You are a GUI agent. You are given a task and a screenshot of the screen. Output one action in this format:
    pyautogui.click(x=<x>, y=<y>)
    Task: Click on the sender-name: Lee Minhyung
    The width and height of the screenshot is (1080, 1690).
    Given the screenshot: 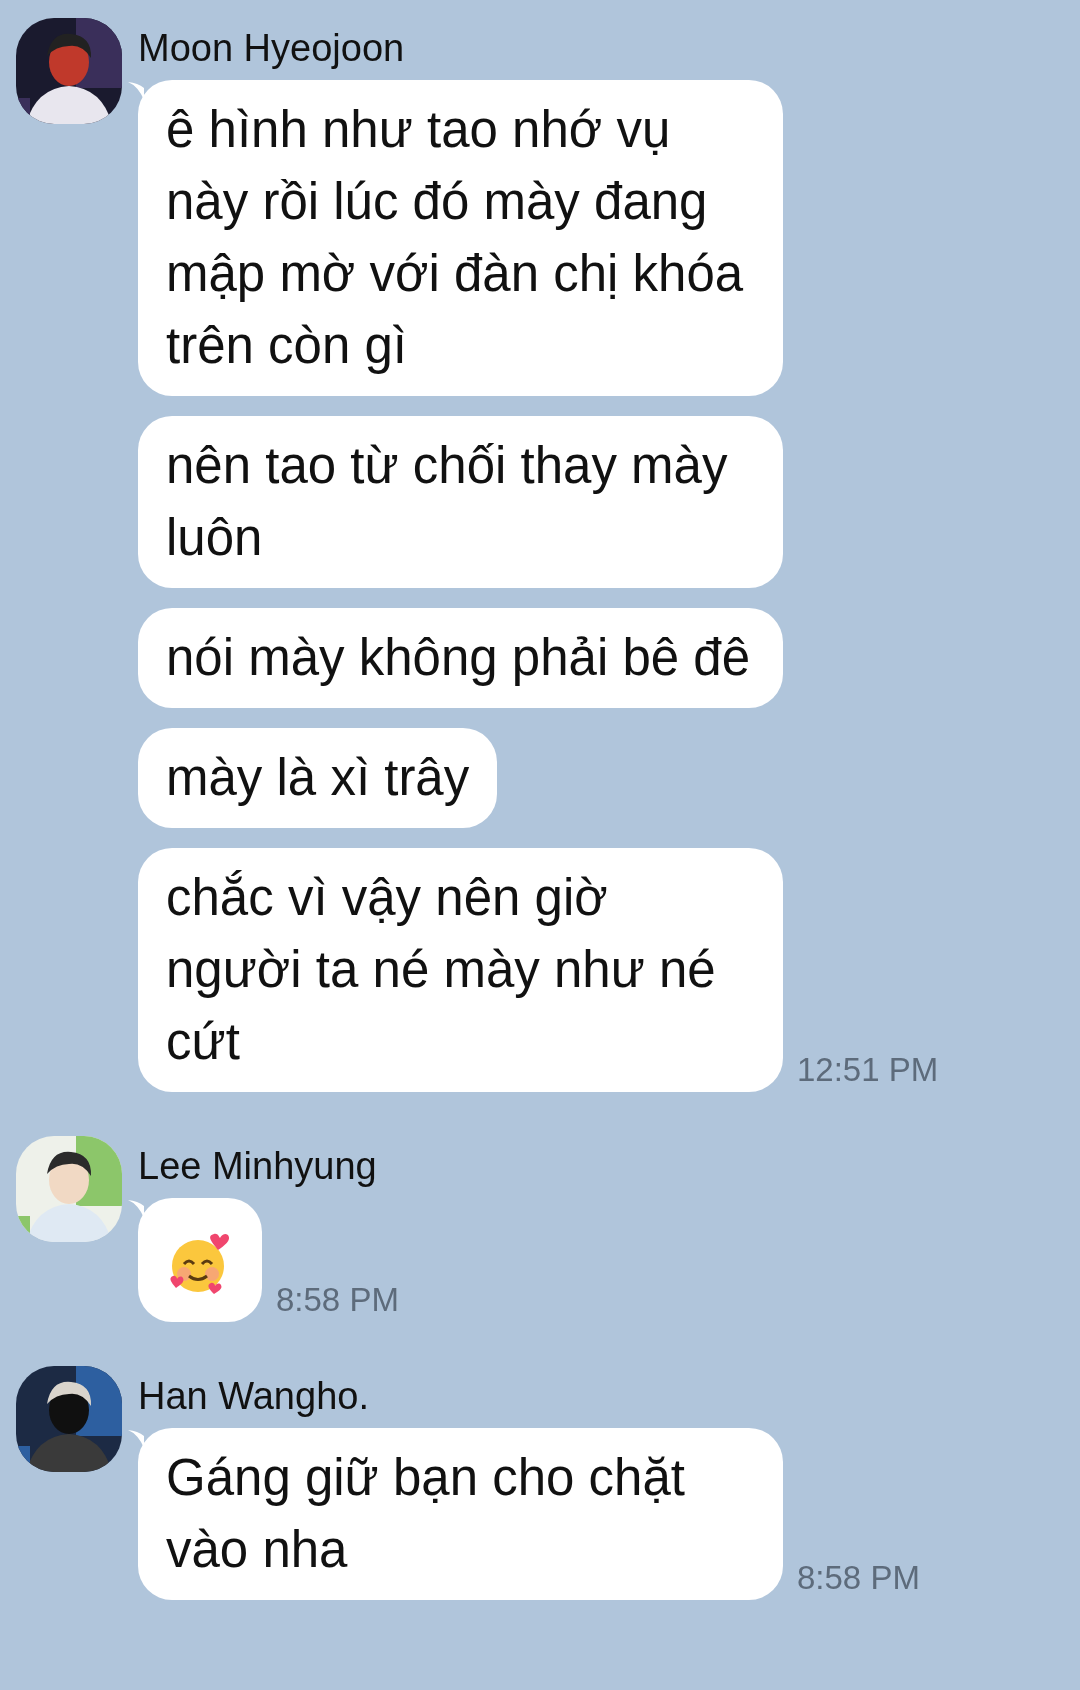 What is the action you would take?
    pyautogui.click(x=258, y=1166)
    